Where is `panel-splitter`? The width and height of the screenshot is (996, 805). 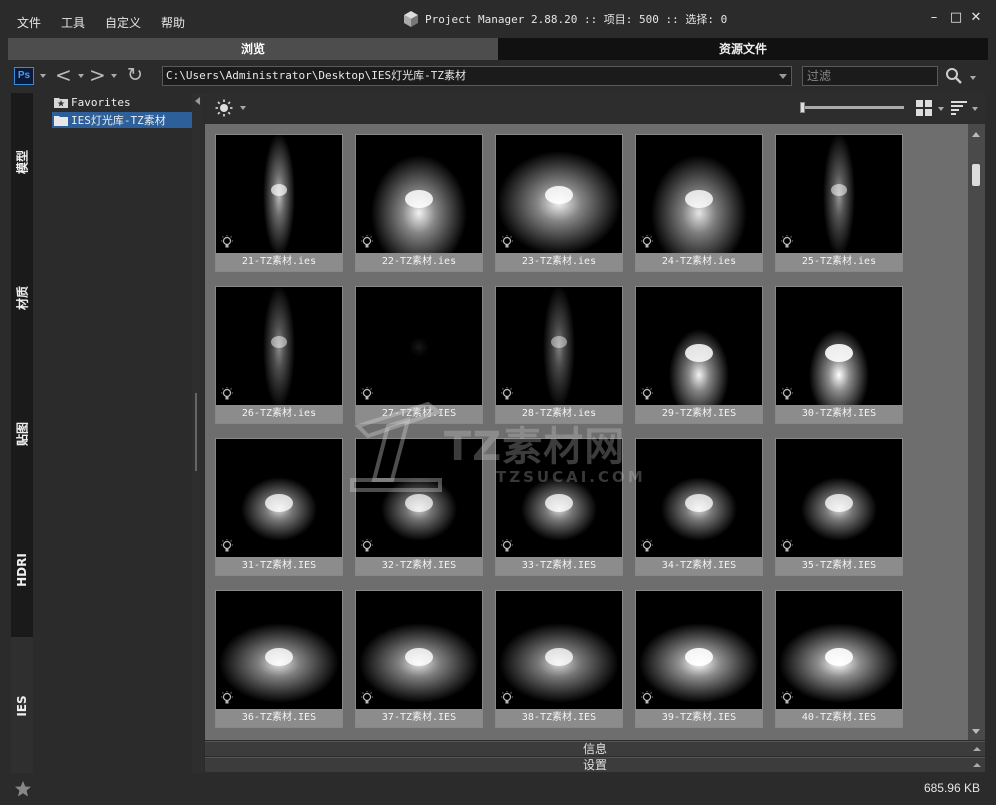 panel-splitter is located at coordinates (198, 433).